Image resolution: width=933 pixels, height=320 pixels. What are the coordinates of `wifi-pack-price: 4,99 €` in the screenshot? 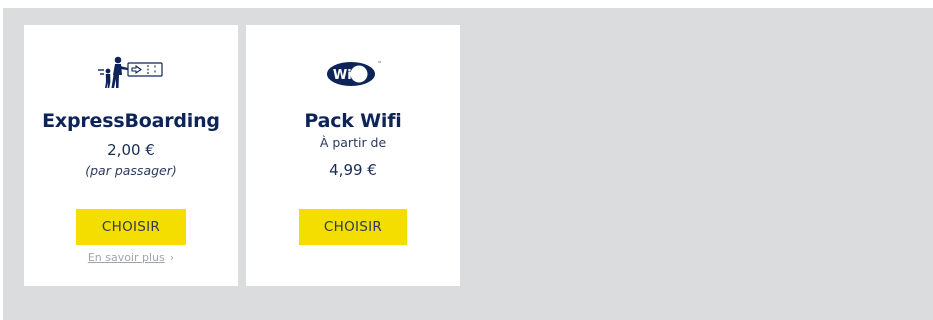 It's located at (353, 170).